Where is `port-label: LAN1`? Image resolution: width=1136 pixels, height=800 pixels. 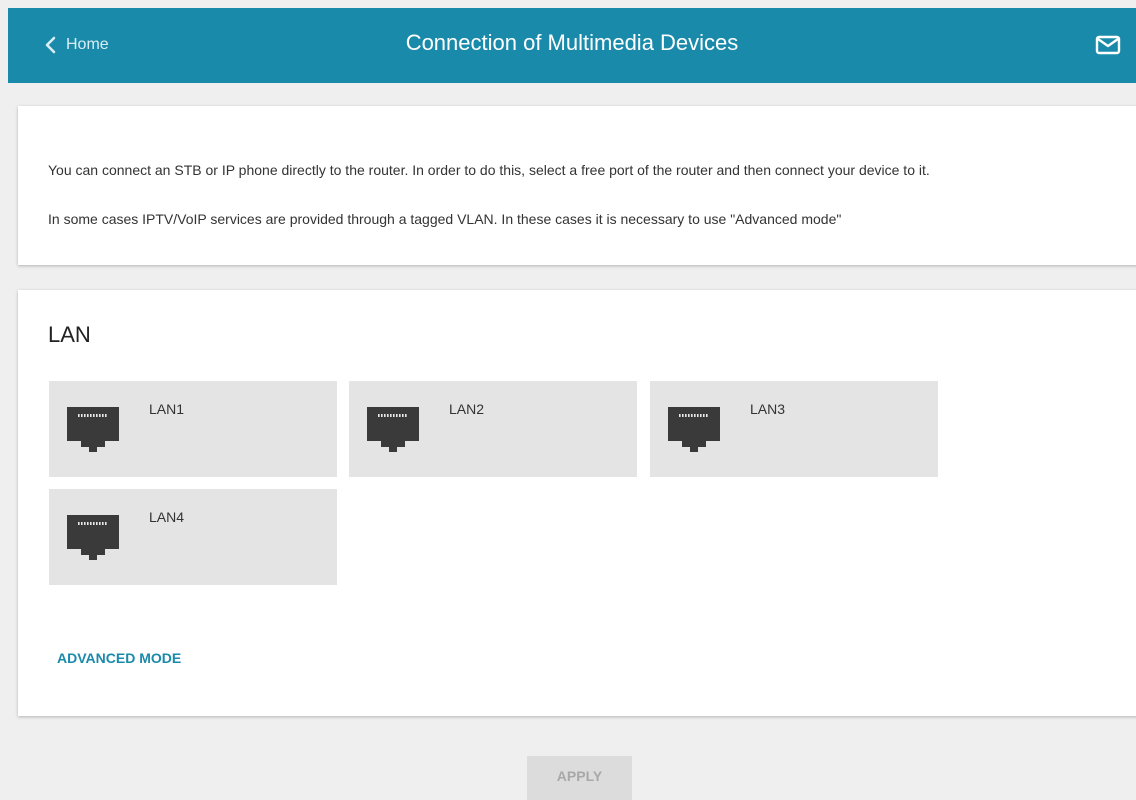
port-label: LAN1 is located at coordinates (167, 409).